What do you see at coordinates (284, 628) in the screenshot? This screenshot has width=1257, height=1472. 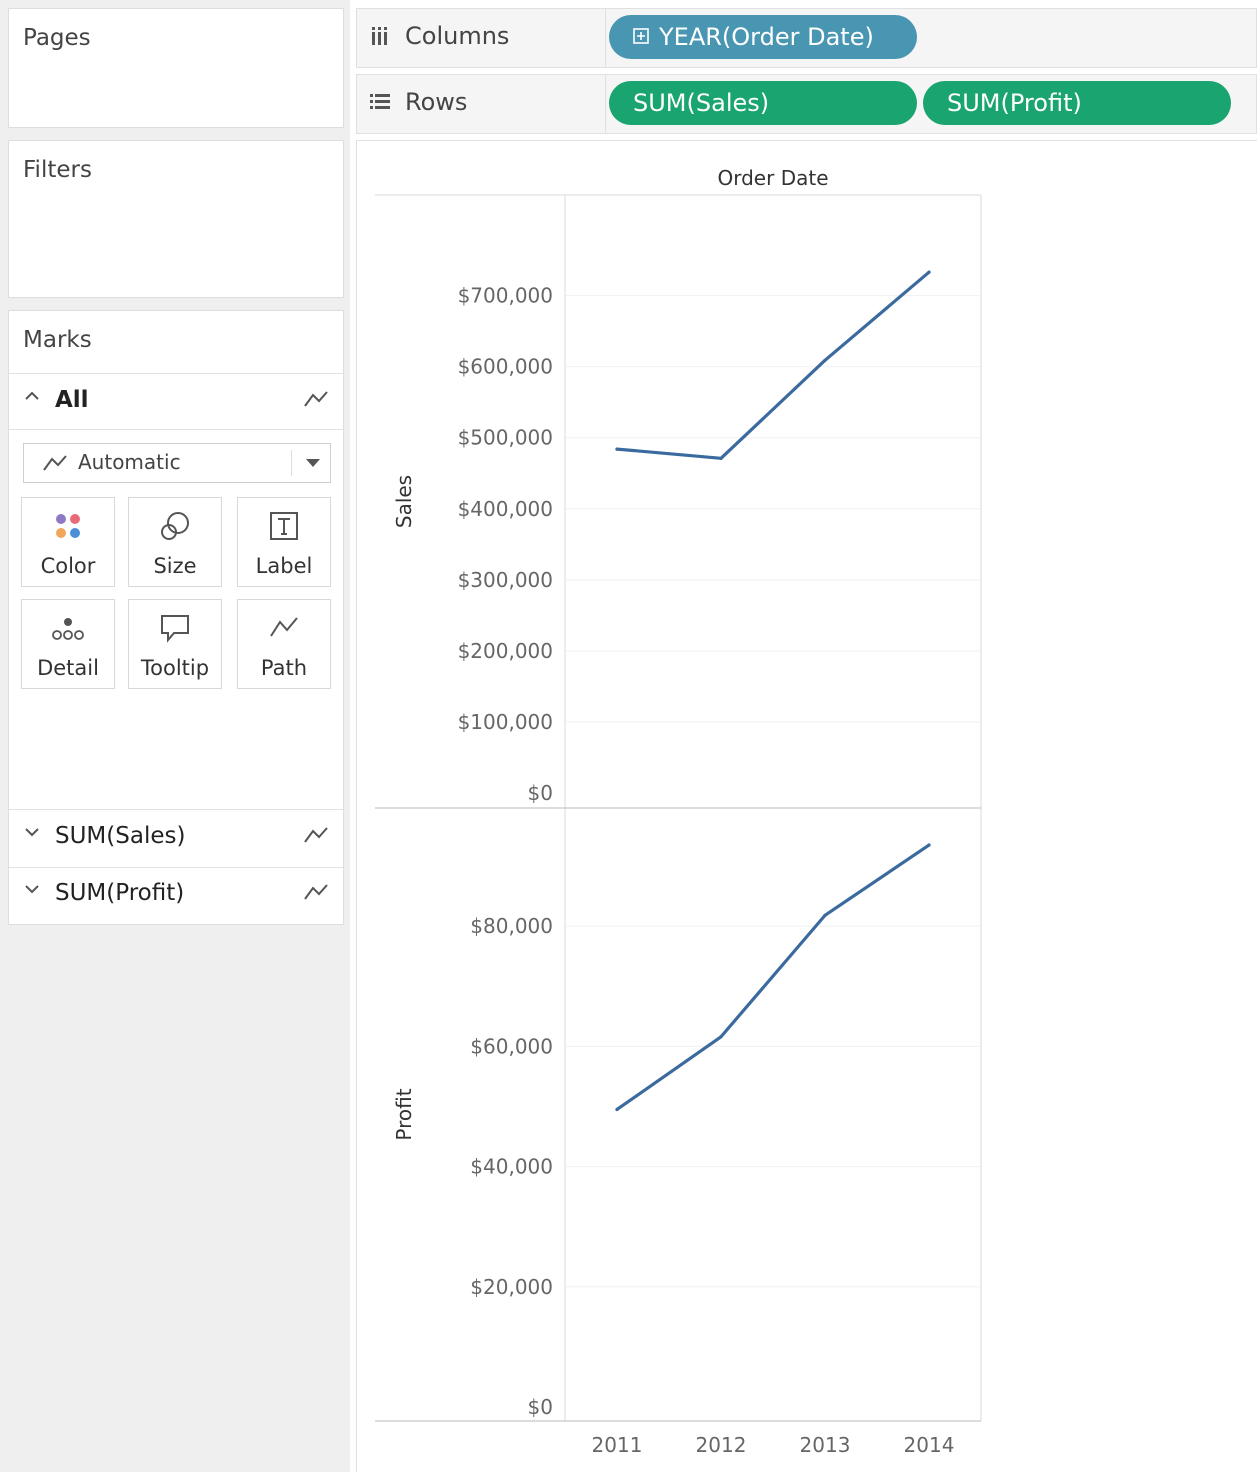 I see `path-icon` at bounding box center [284, 628].